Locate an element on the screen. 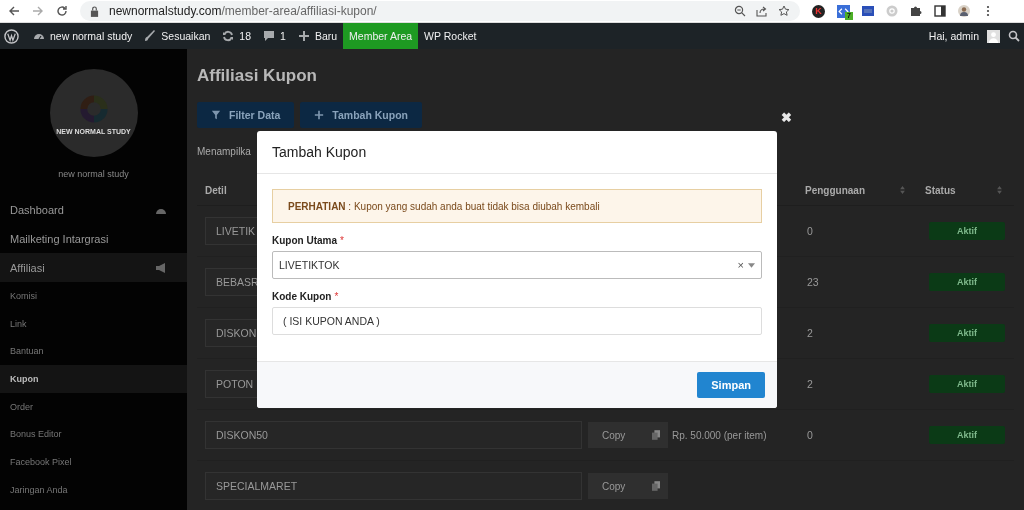 The width and height of the screenshot is (1024, 510). admin-bar-item: 18 is located at coordinates (237, 36).